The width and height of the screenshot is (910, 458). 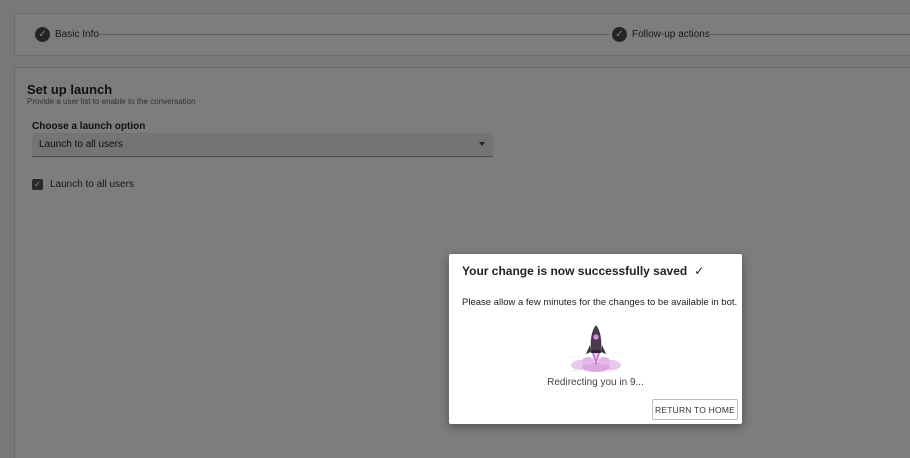 I want to click on rocket-launch-icon, so click(x=596, y=348).